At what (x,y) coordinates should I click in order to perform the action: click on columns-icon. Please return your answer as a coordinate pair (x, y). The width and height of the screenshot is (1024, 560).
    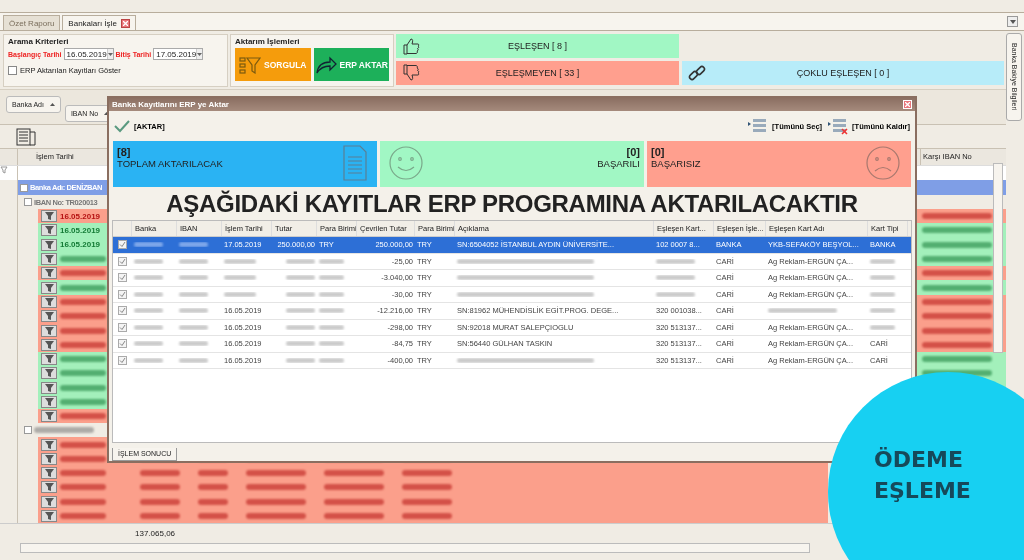
    Looking at the image, I should click on (26, 136).